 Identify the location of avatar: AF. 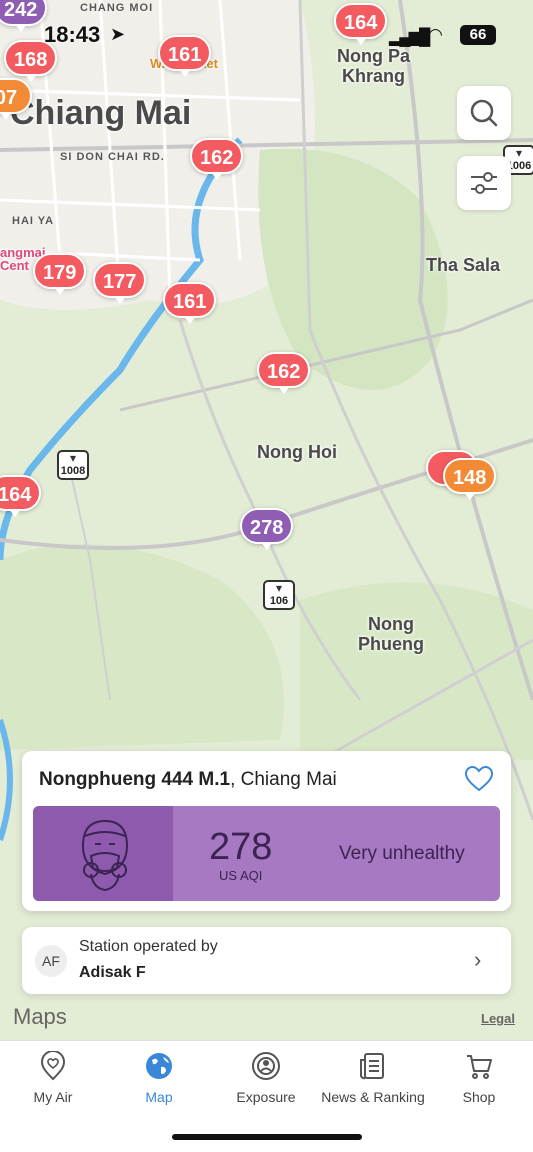
(51, 961).